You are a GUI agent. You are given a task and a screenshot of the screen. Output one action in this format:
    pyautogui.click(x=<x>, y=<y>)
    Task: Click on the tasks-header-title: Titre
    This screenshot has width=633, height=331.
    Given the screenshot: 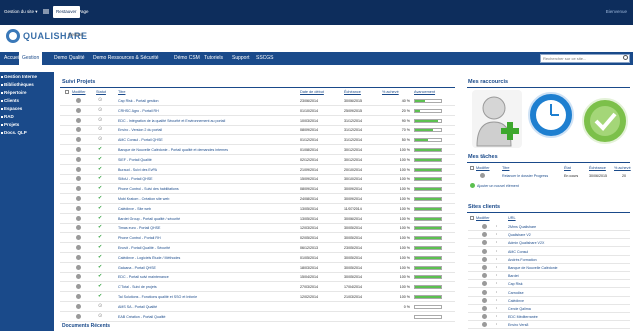 What is the action you would take?
    pyautogui.click(x=505, y=168)
    